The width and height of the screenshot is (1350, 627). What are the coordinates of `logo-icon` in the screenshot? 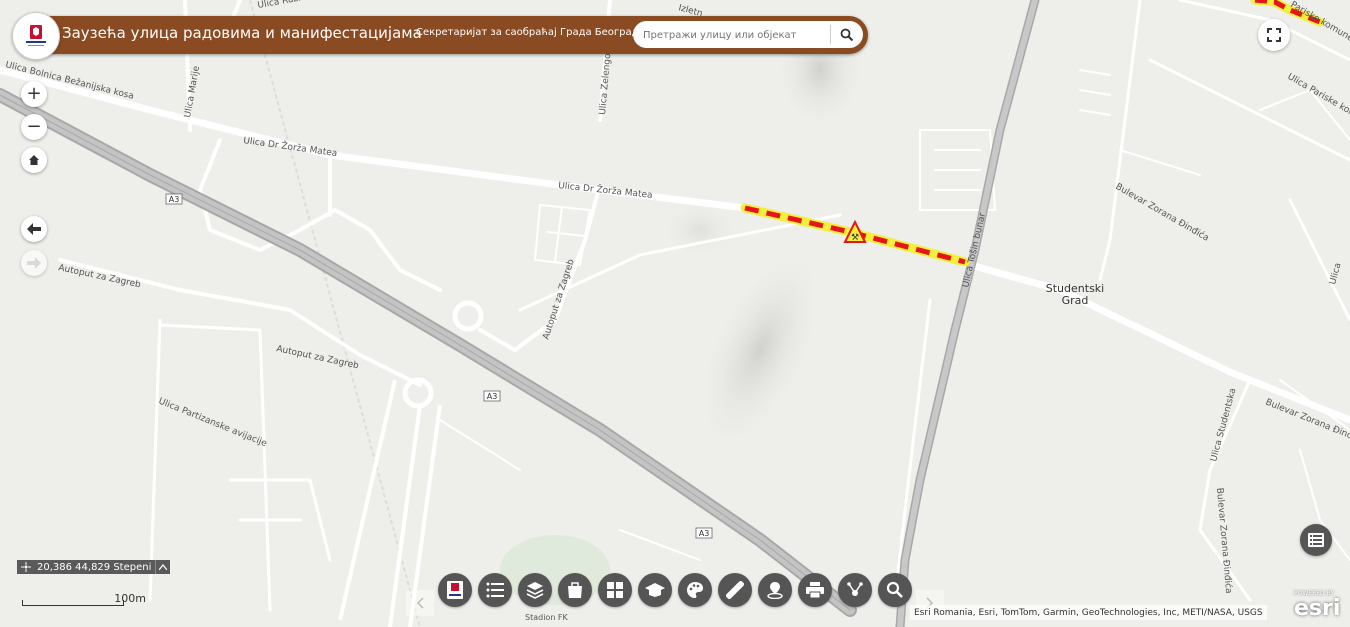 It's located at (455, 590).